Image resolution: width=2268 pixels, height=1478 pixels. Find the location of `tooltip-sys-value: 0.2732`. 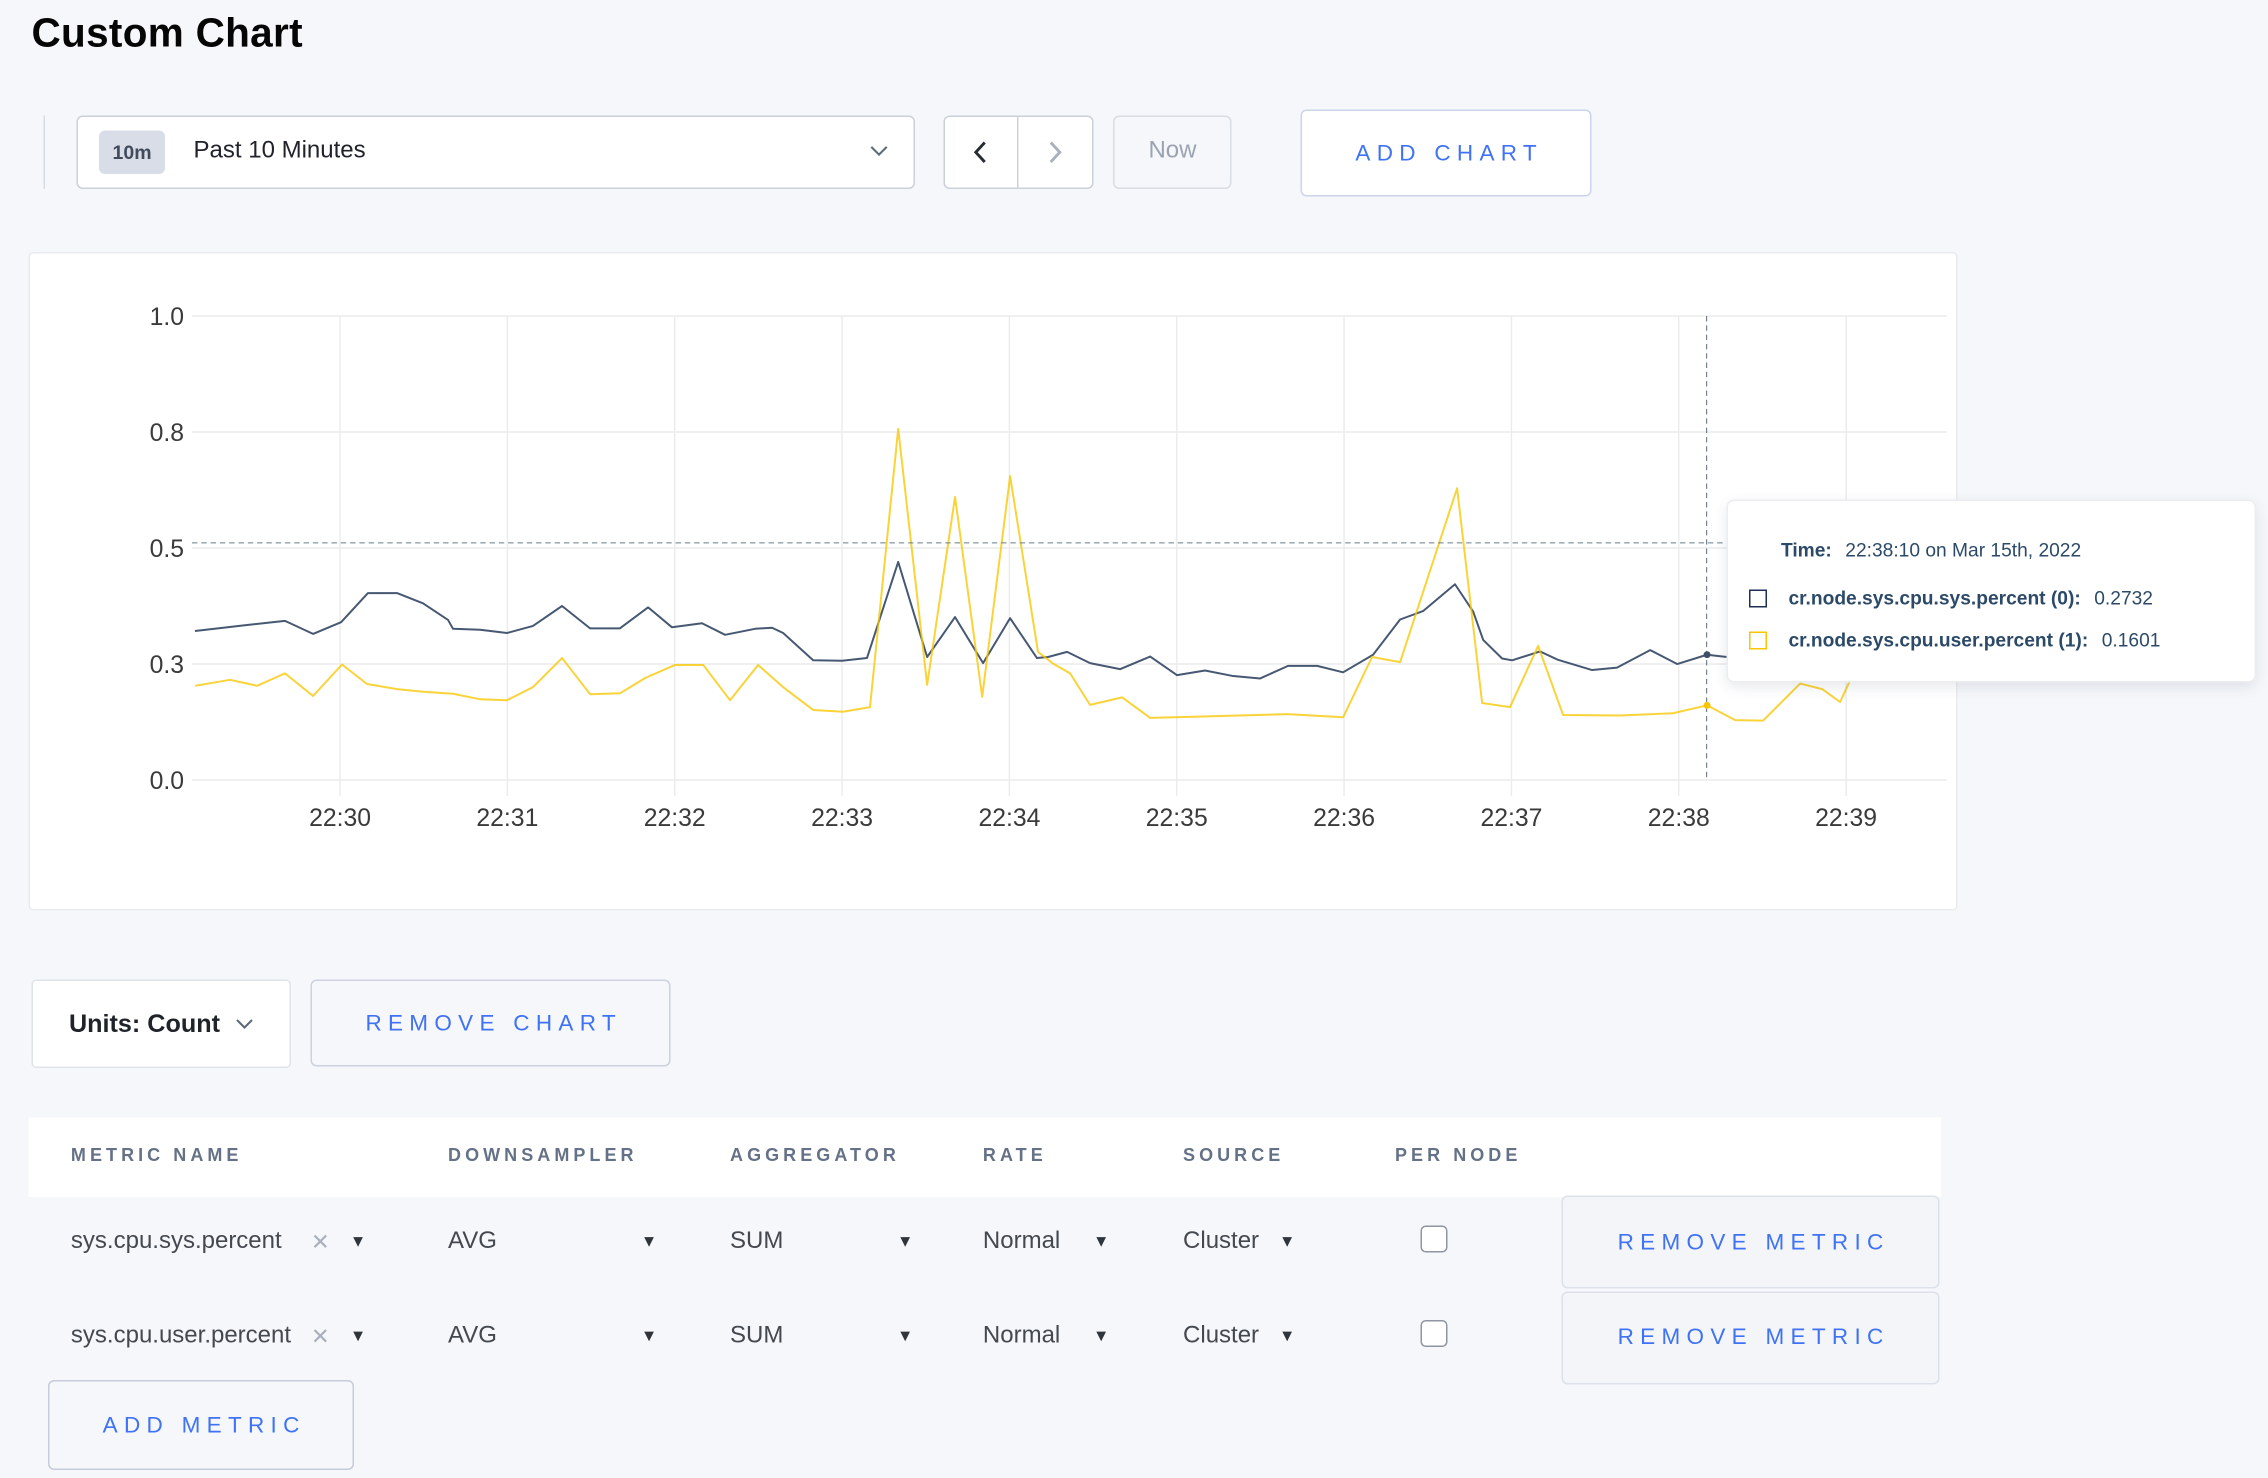

tooltip-sys-value: 0.2732 is located at coordinates (2123, 598).